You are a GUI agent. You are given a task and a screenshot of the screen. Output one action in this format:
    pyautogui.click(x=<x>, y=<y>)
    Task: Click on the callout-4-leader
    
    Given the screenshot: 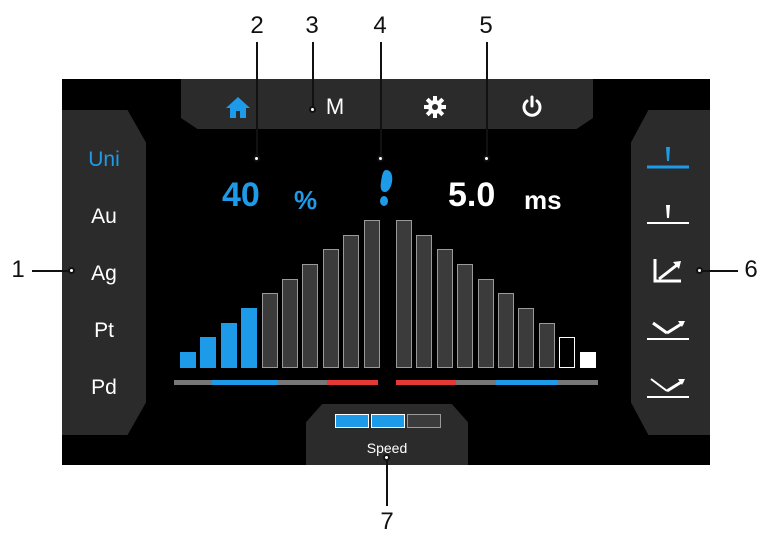 What is the action you would take?
    pyautogui.click(x=381, y=99)
    